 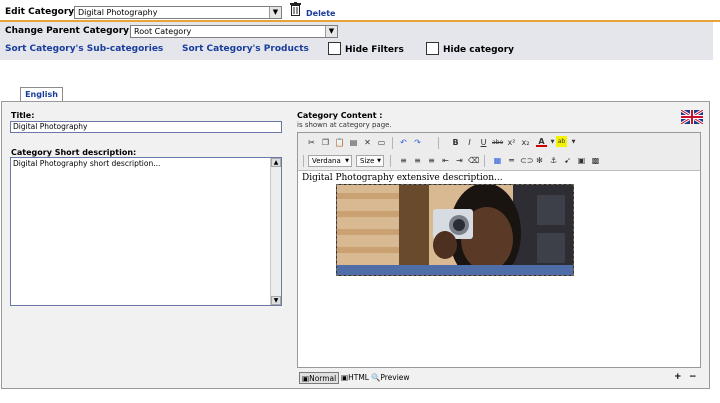 I want to click on paste-icon: 📋, so click(x=339, y=142).